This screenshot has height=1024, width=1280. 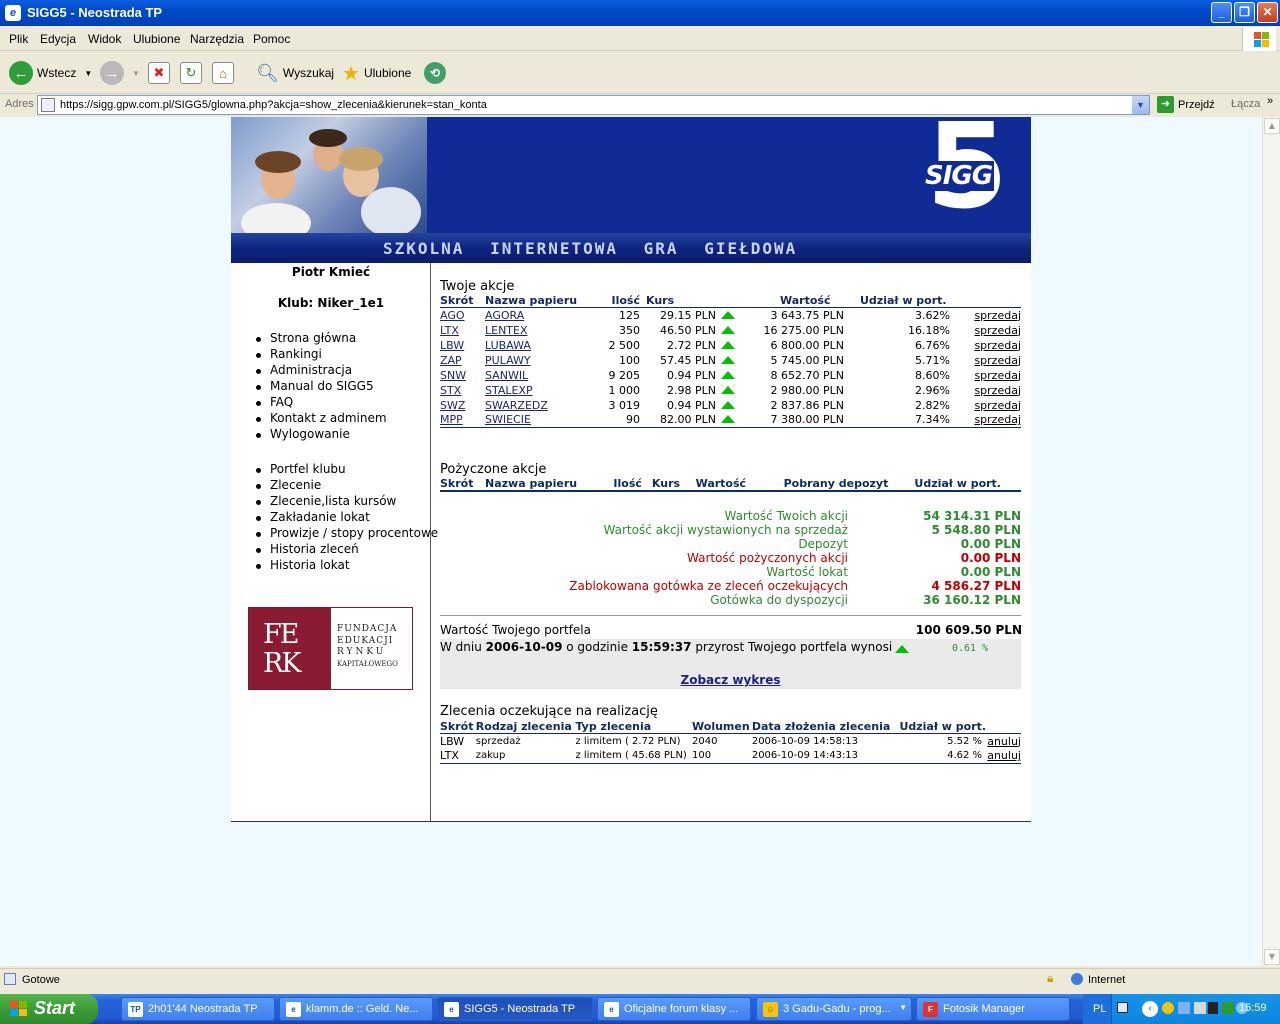 What do you see at coordinates (972, 516) in the screenshot?
I see `summary-value: 54 314.31 PLN` at bounding box center [972, 516].